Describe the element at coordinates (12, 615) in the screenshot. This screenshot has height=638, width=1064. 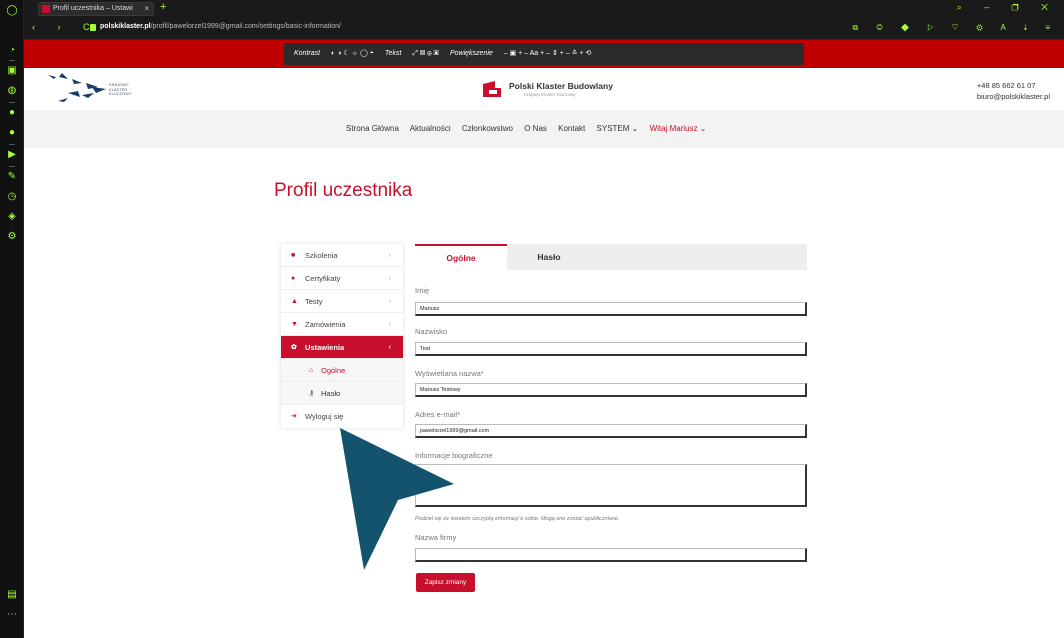
I see `more-icon: ⋯` at that location.